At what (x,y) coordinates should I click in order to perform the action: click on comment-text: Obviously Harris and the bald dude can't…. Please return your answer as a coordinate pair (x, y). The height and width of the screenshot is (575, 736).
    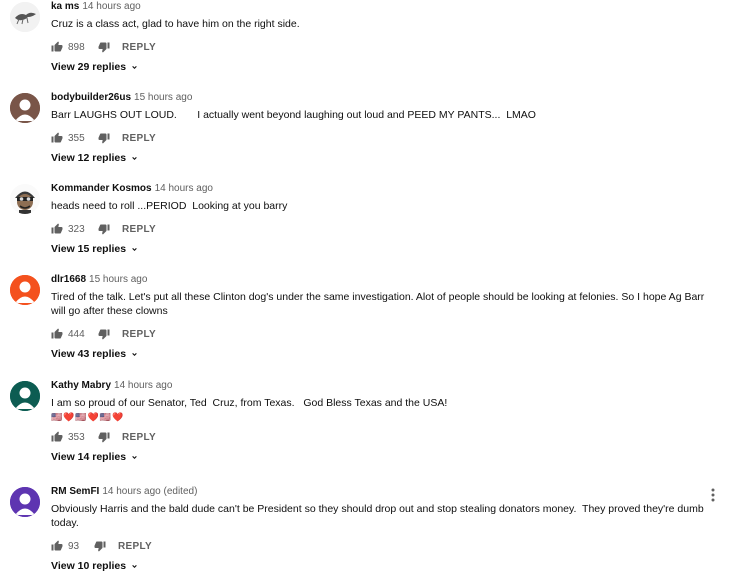
    Looking at the image, I should click on (379, 516).